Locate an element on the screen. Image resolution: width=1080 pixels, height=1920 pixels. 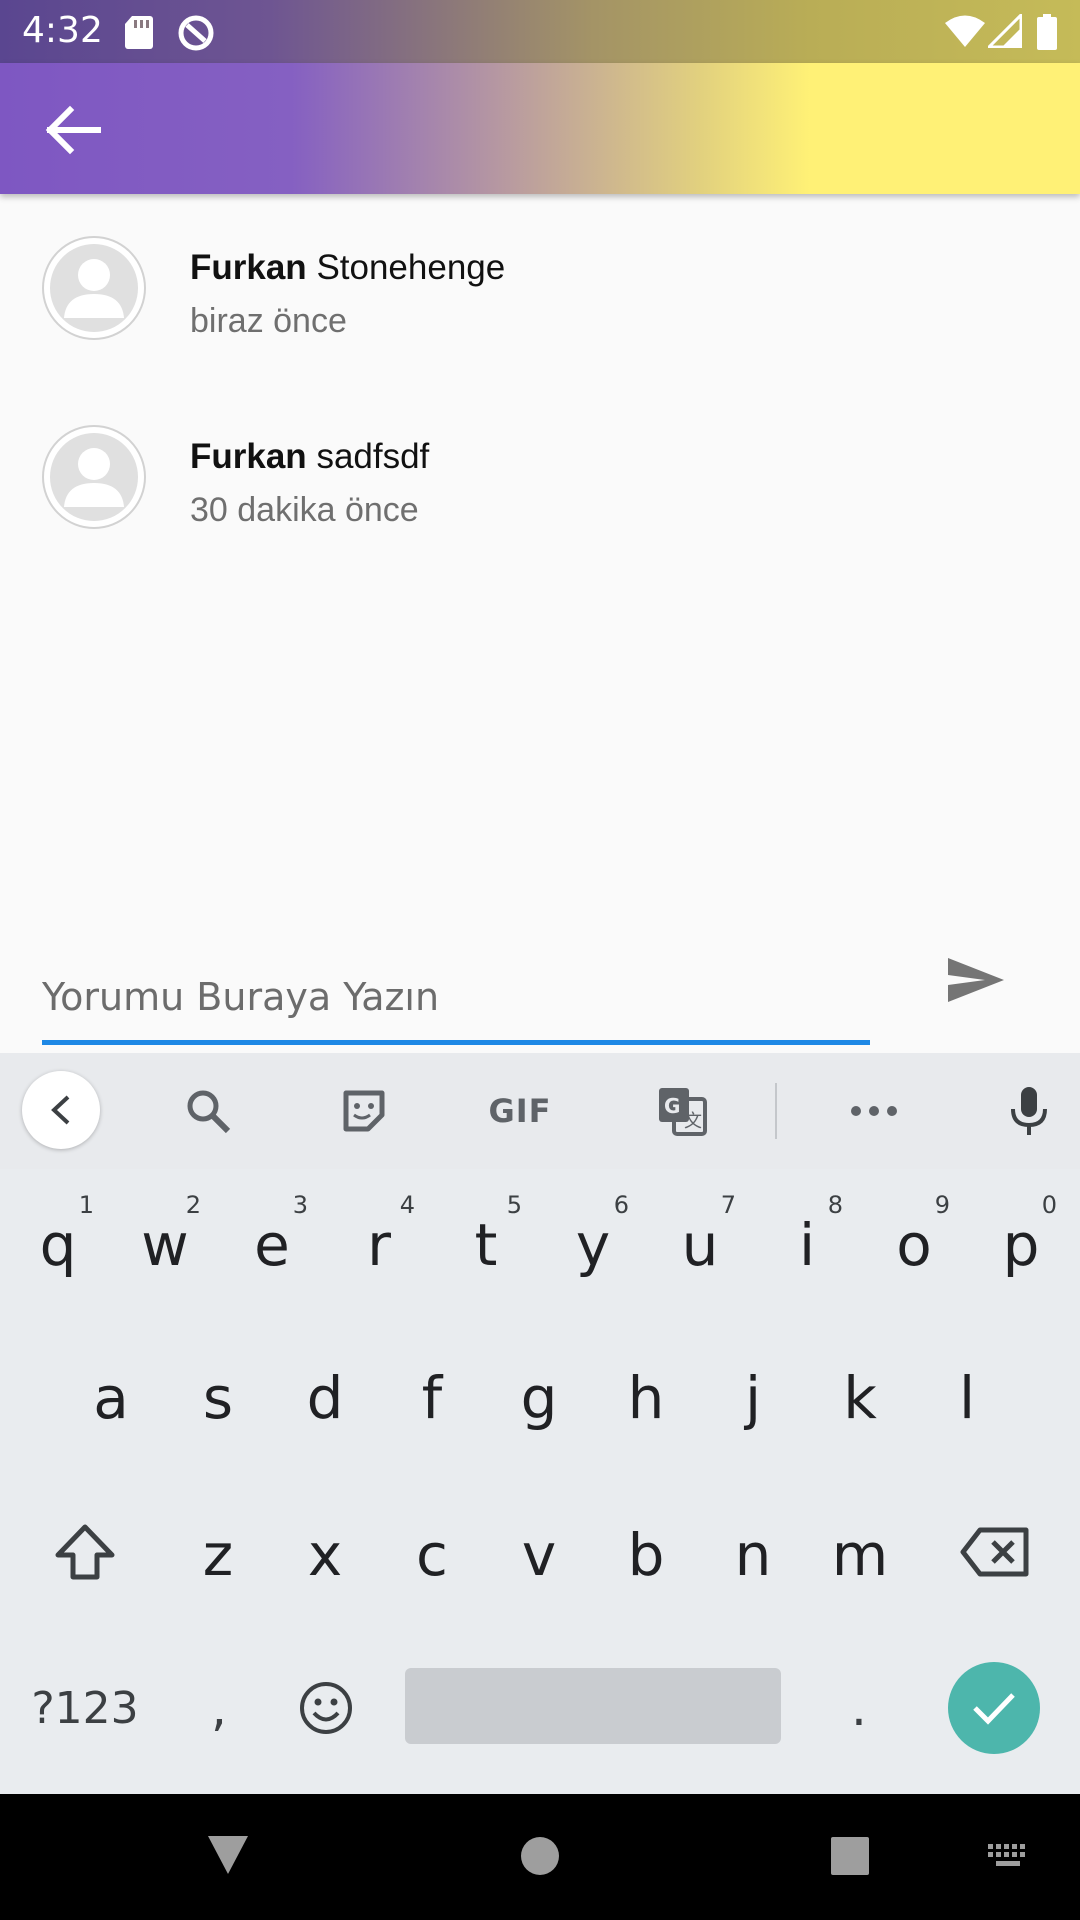
key-y: y6 is located at coordinates (593, 1243).